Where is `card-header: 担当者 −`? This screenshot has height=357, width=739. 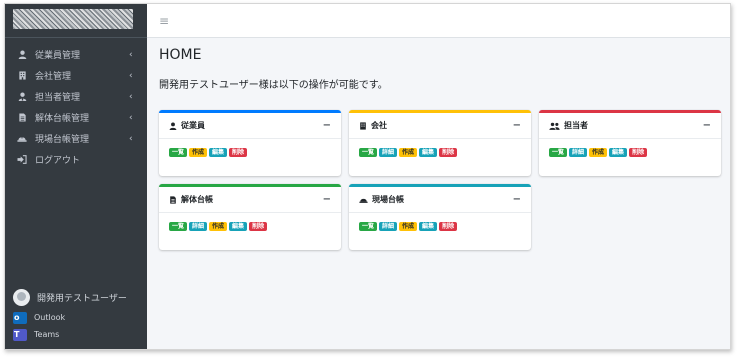 card-header: 担当者 − is located at coordinates (630, 126).